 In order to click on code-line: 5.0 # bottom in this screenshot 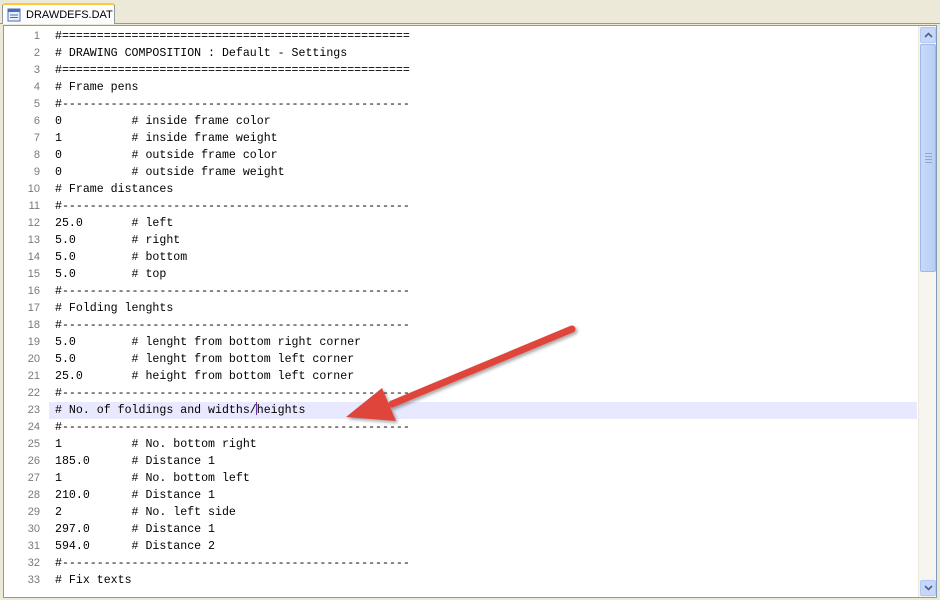, I will do `click(483, 257)`.